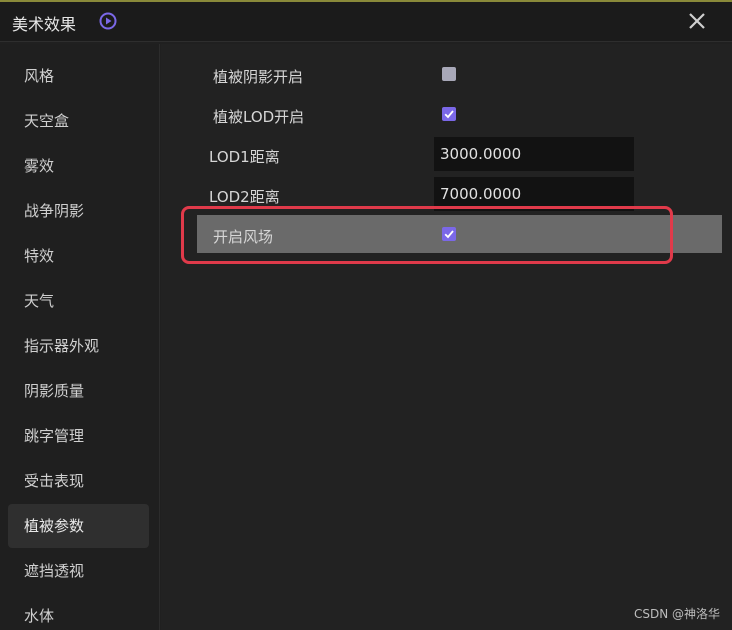 The image size is (732, 630). What do you see at coordinates (78, 76) in the screenshot?
I see `sidebar-item-style: 风格` at bounding box center [78, 76].